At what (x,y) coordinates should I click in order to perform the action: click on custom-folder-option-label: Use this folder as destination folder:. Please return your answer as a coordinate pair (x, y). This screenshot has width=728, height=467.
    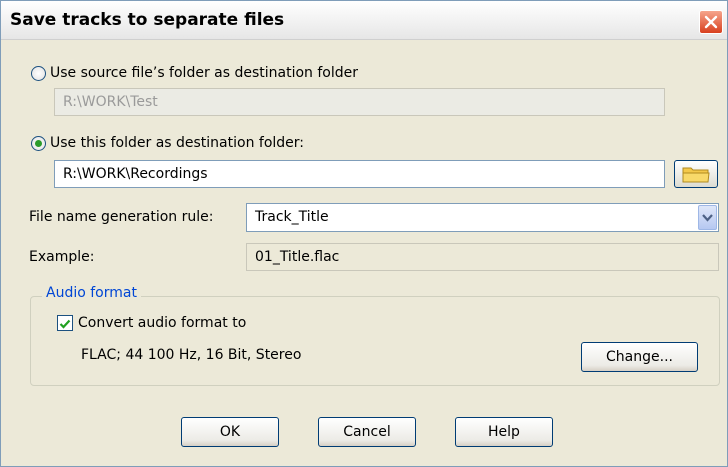
    Looking at the image, I should click on (177, 143).